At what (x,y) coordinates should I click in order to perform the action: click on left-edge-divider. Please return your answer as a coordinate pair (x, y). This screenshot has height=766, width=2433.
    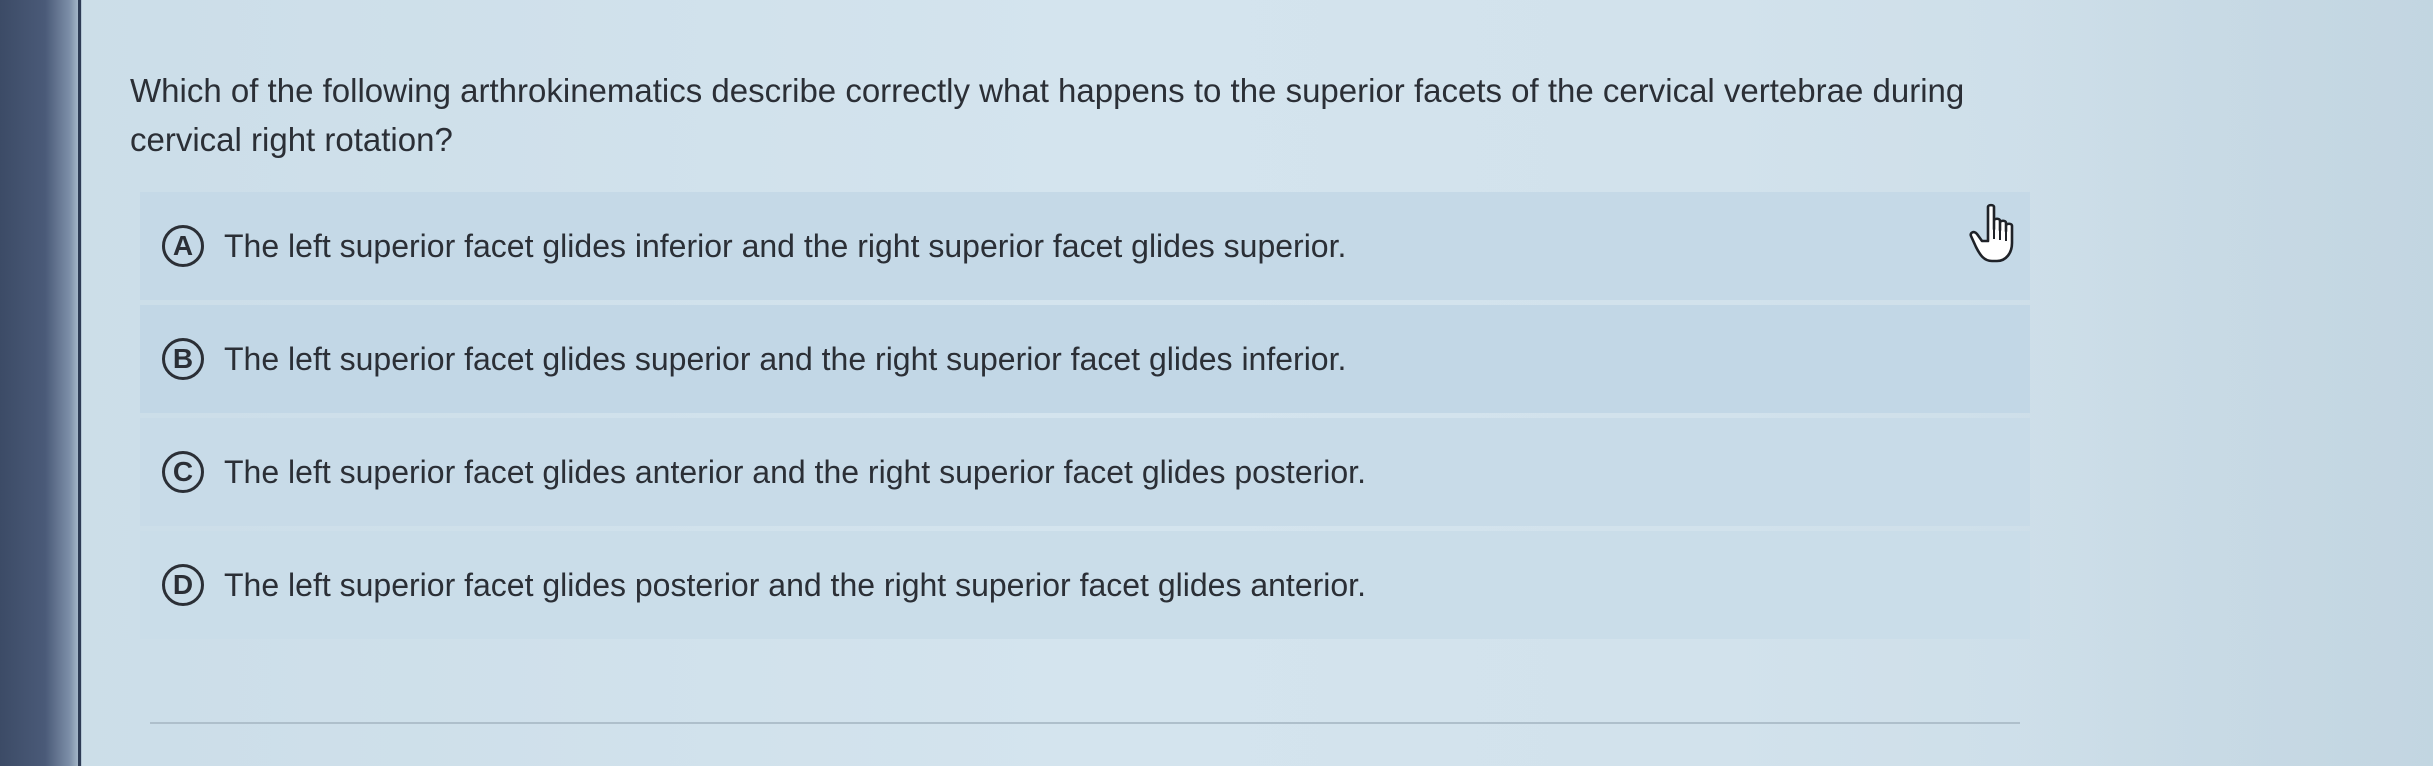
    Looking at the image, I should click on (79, 383).